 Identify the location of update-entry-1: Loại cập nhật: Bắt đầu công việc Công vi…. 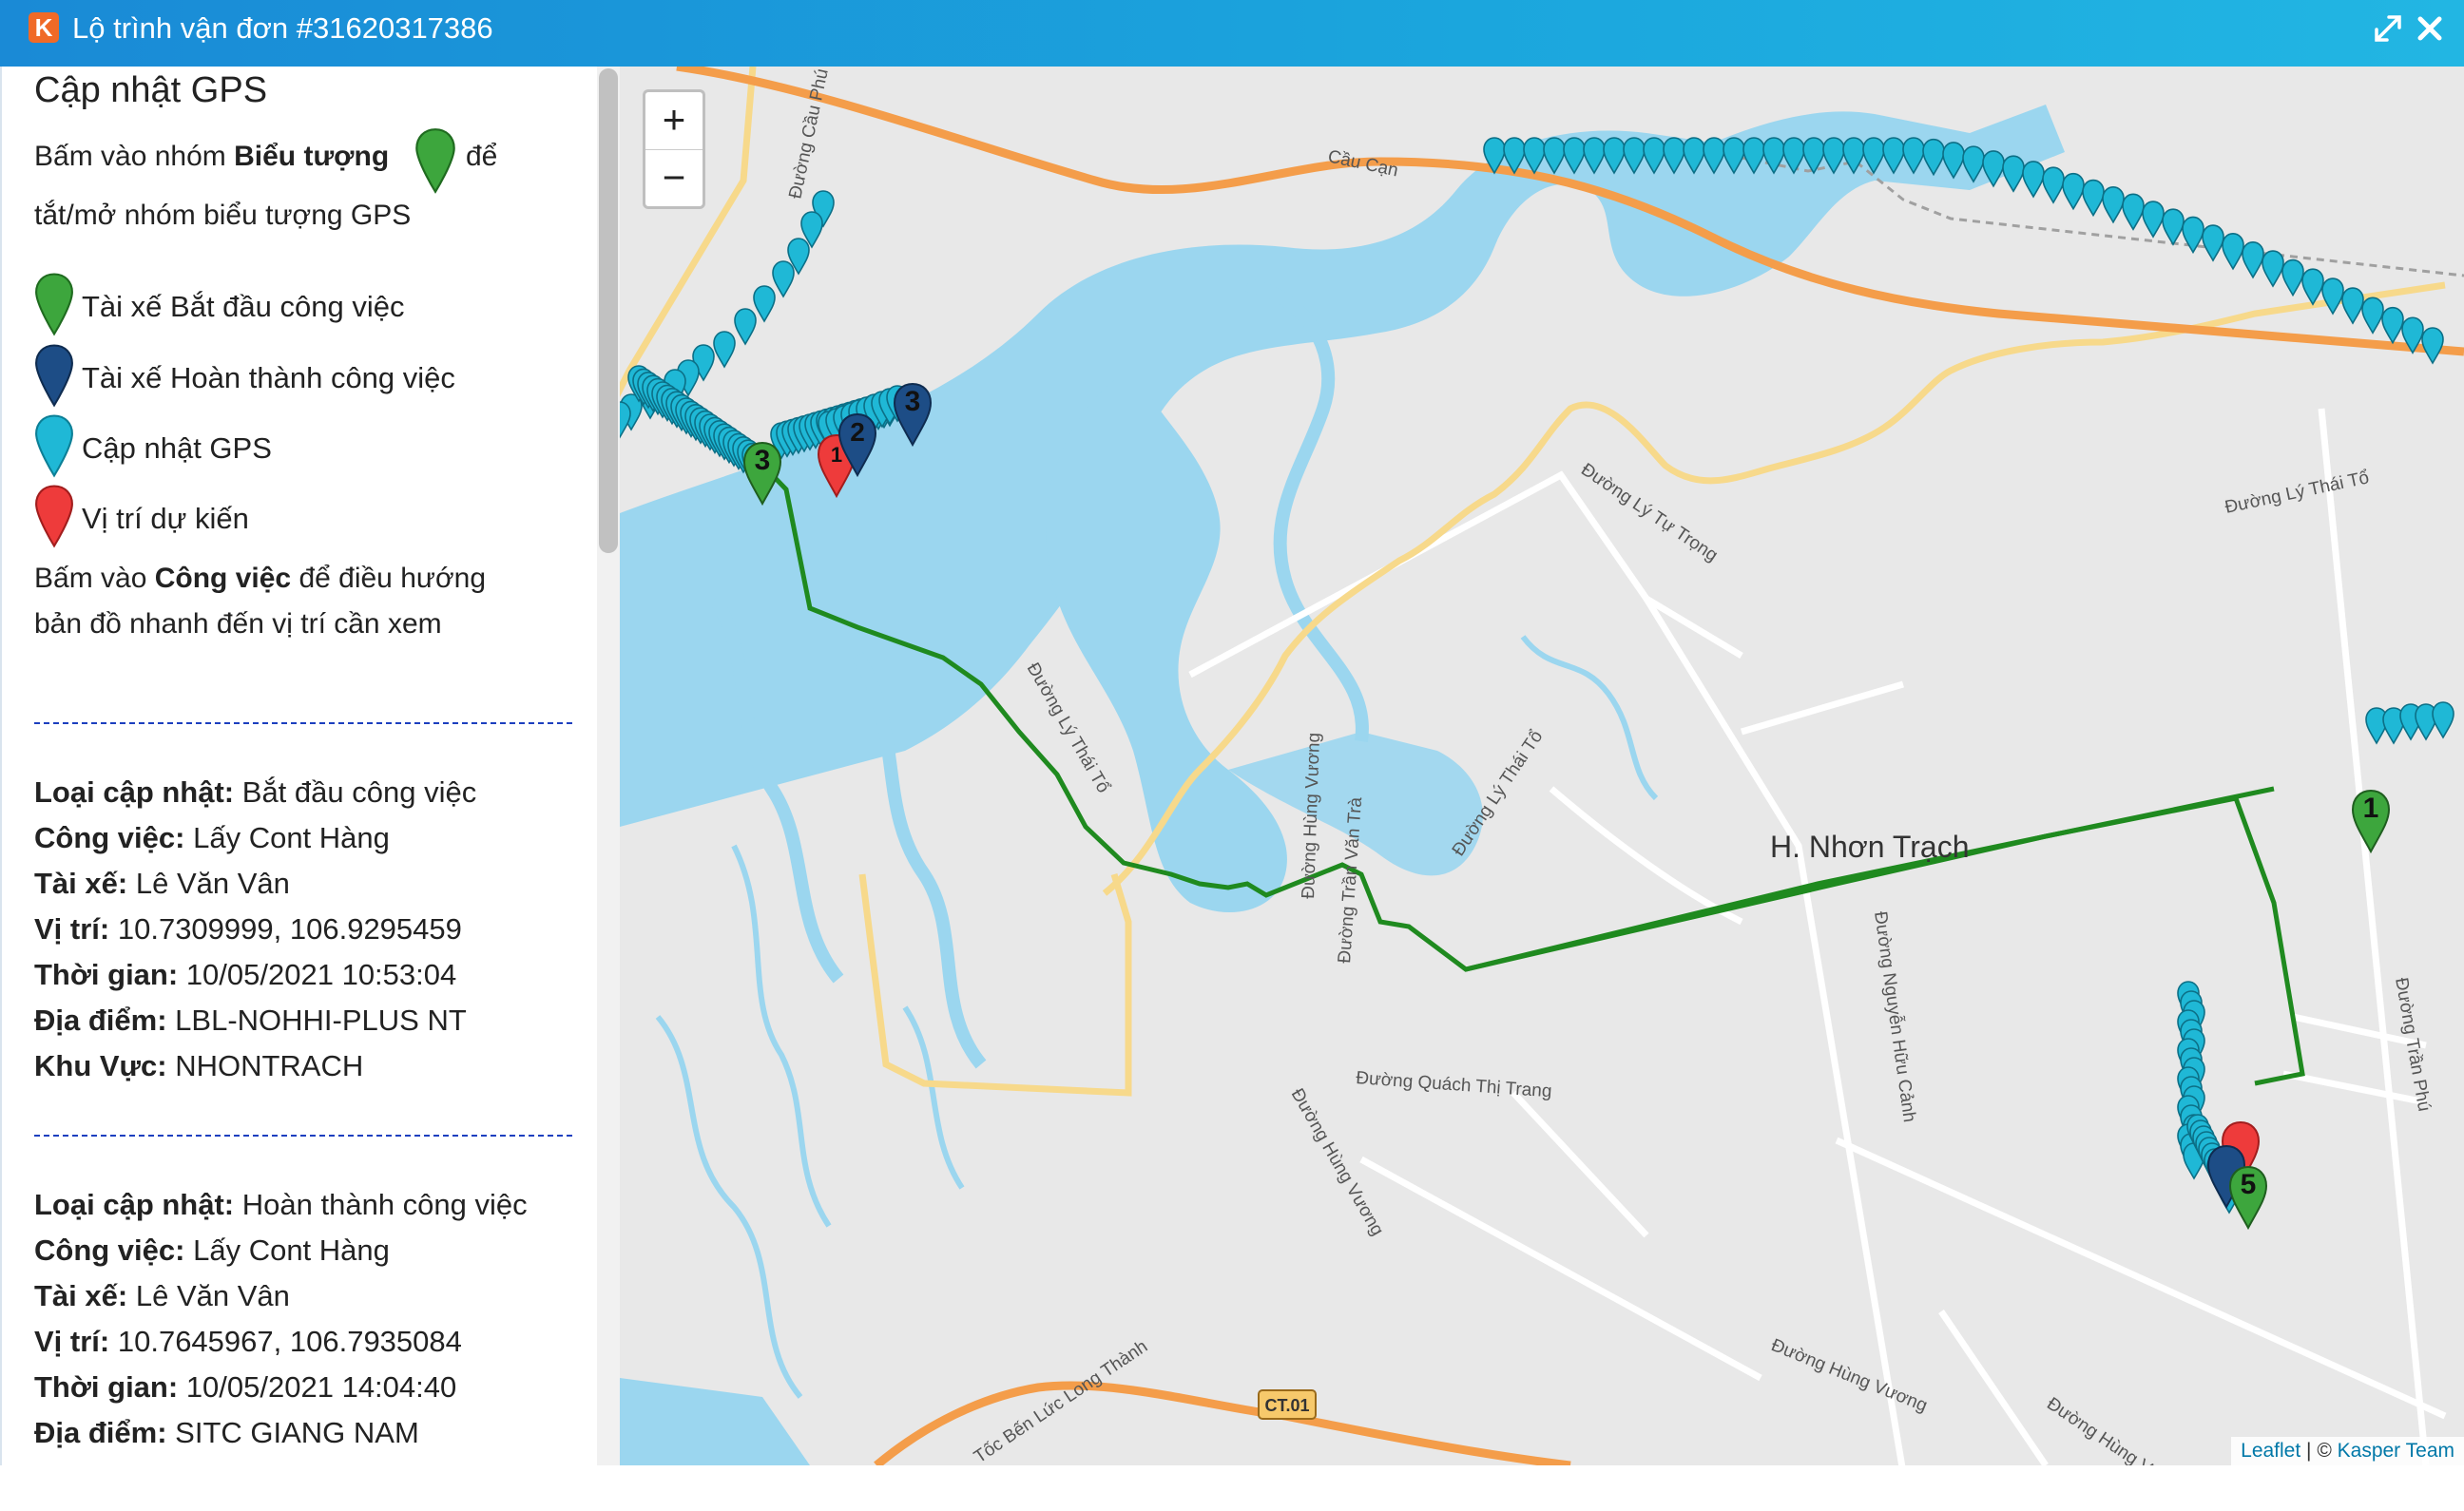
(255, 929).